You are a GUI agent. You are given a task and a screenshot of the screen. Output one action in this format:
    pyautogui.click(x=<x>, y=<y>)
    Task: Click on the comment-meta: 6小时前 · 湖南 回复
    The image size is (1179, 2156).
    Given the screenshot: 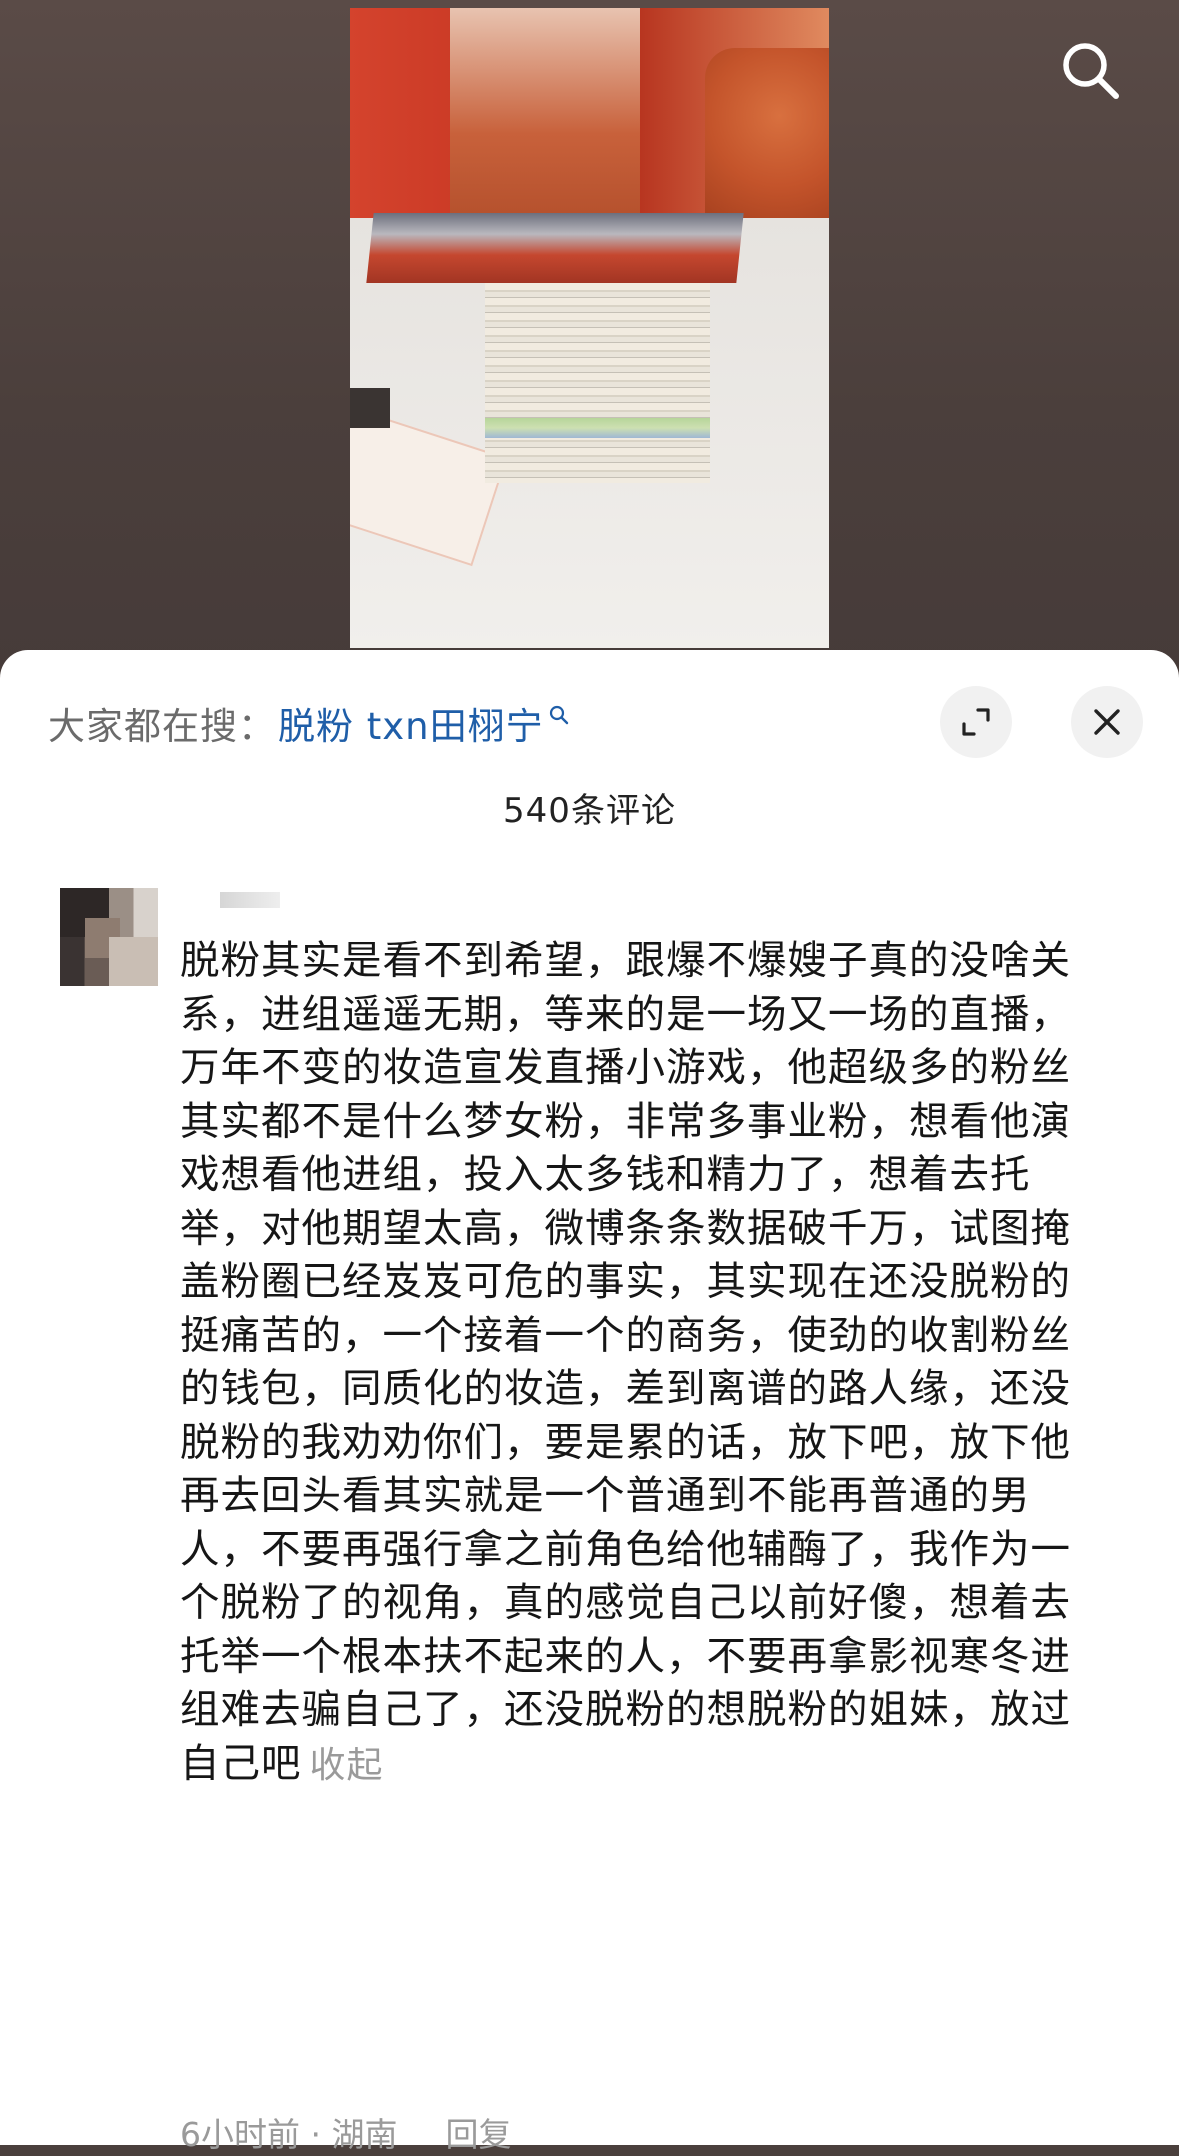 What is the action you would take?
    pyautogui.click(x=345, y=2132)
    